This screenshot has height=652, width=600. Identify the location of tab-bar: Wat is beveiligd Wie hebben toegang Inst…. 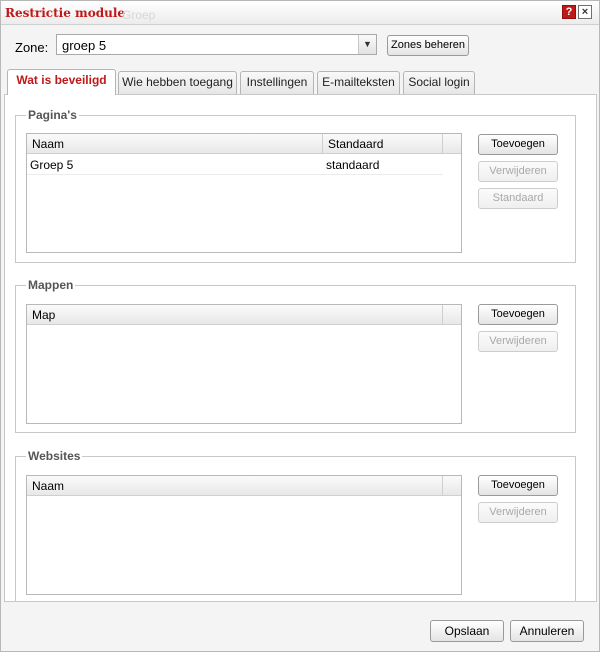
(300, 82).